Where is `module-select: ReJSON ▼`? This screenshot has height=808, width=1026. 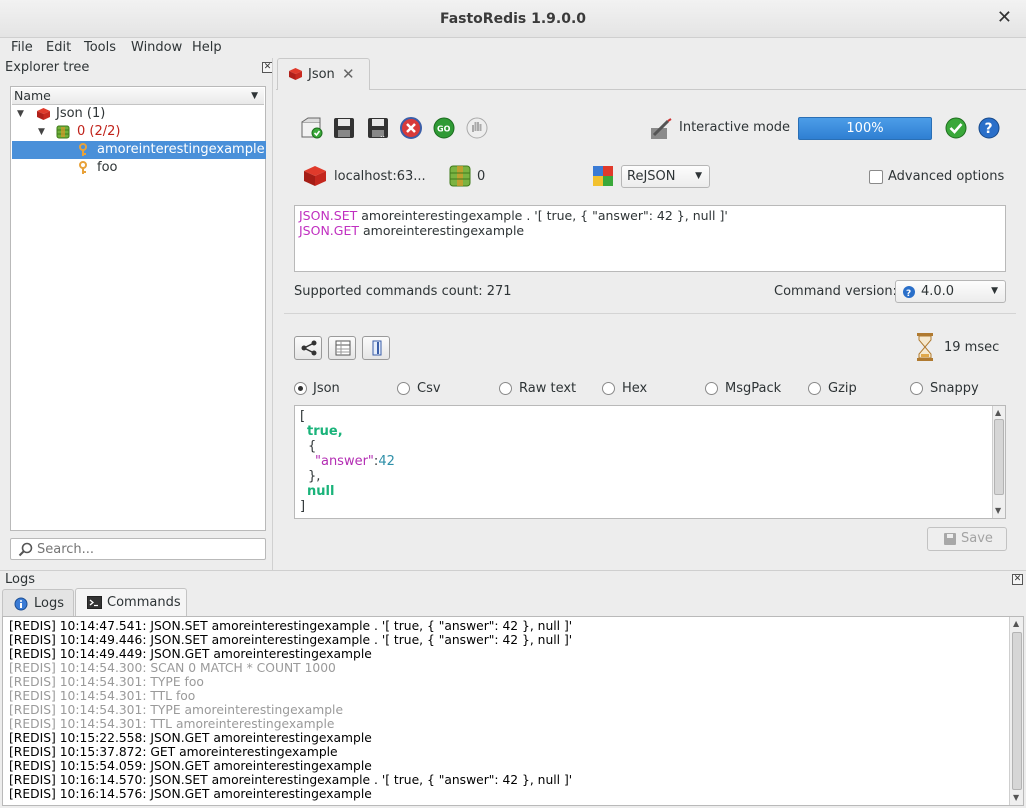 module-select: ReJSON ▼ is located at coordinates (665, 176).